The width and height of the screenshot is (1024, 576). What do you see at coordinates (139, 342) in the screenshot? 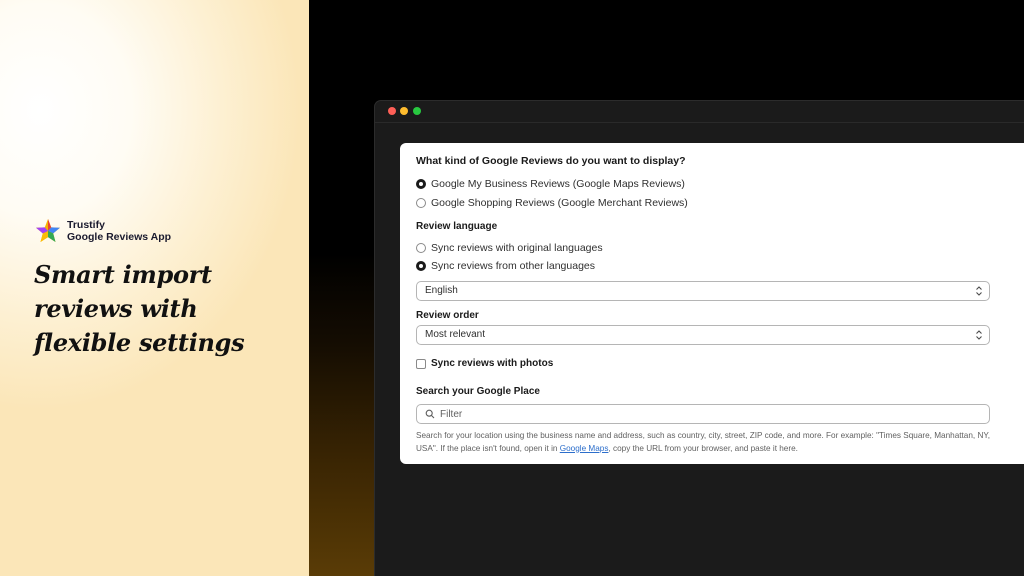
I see `headline-line-3: flexible settings` at bounding box center [139, 342].